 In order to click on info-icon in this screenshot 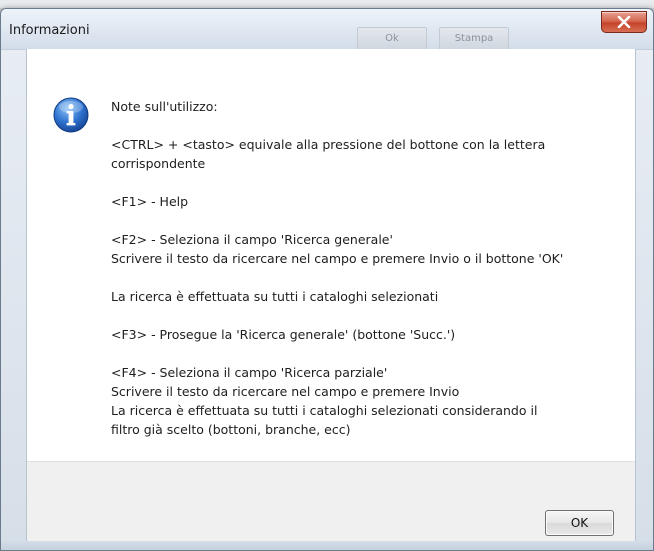, I will do `click(71, 115)`.